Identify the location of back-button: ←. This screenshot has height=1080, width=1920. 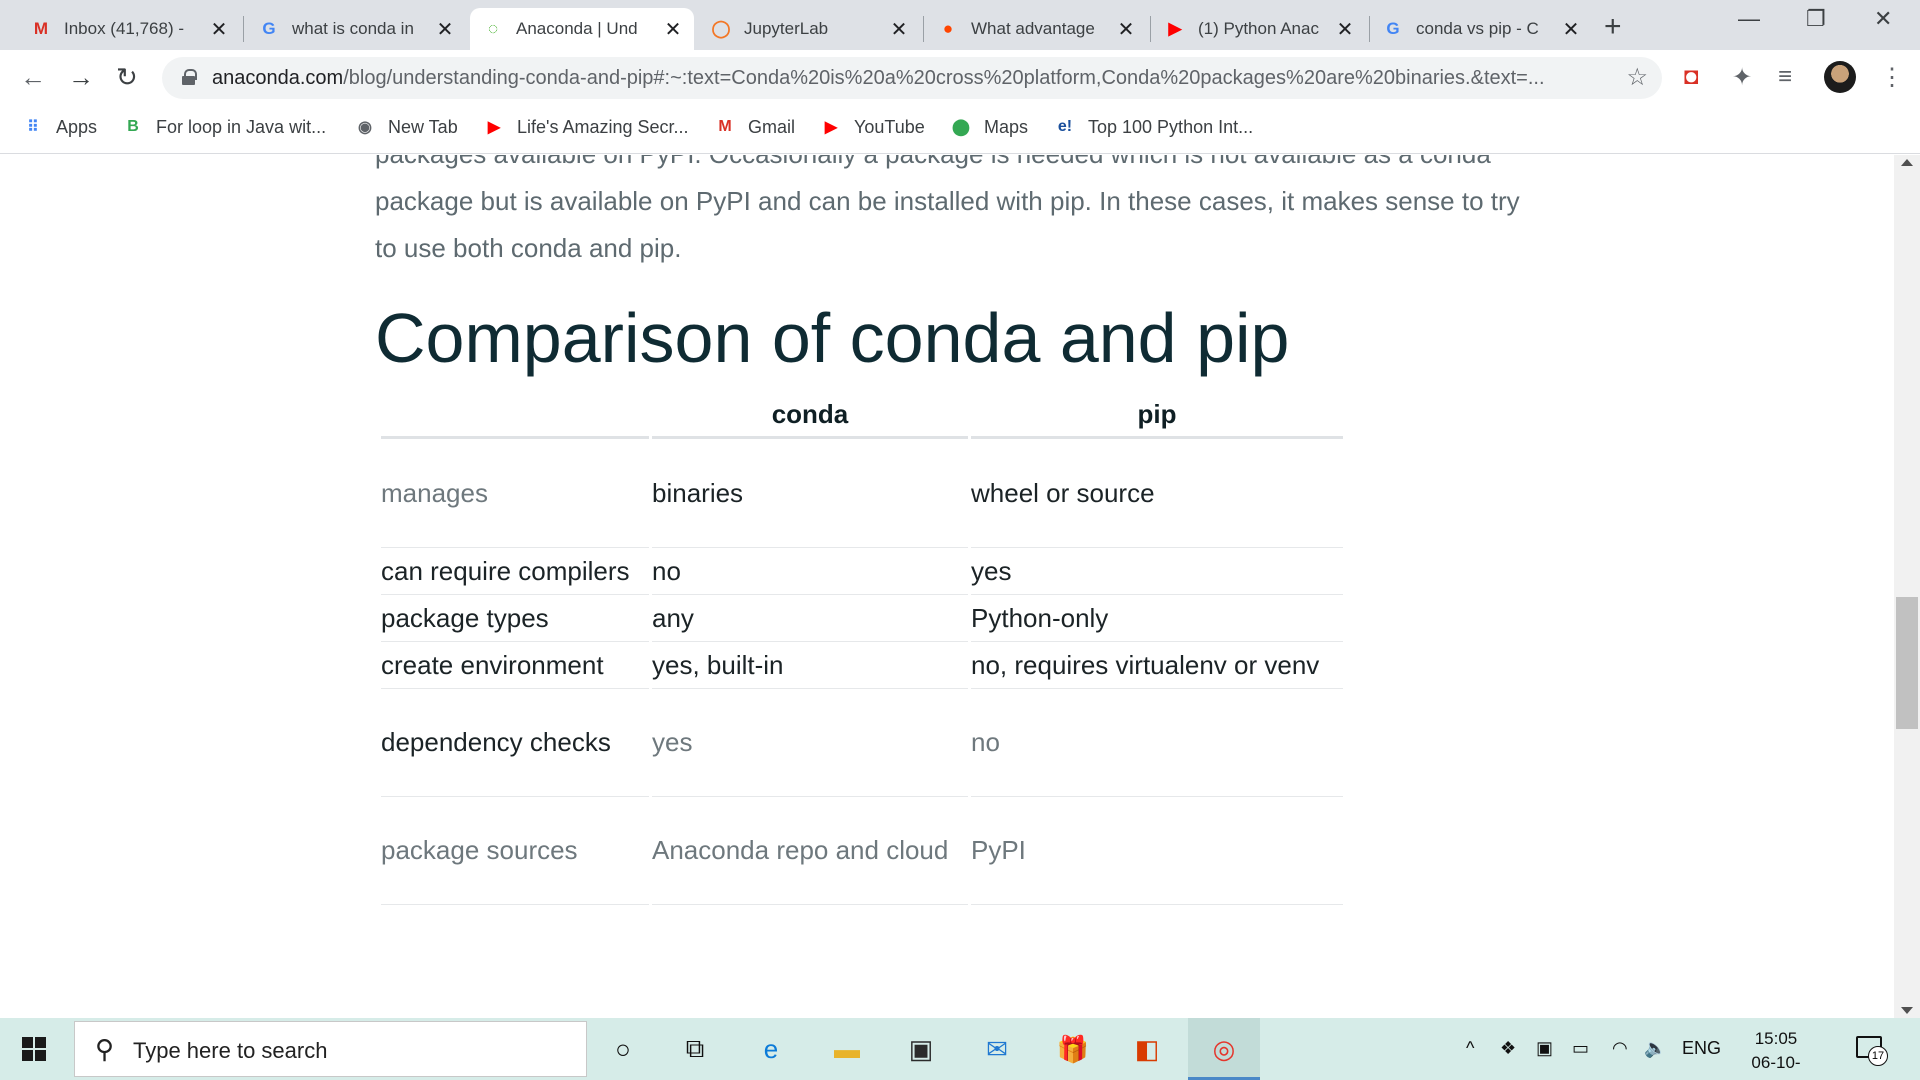
(33, 77).